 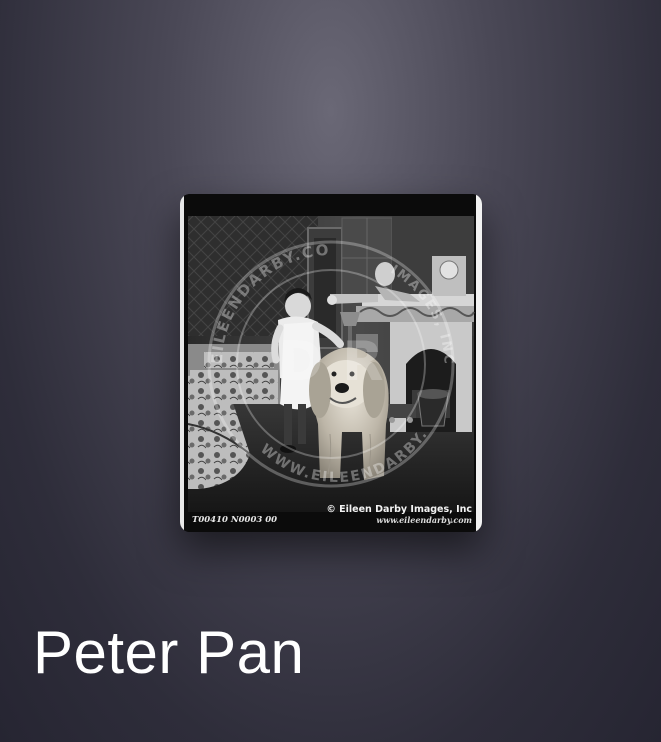 What do you see at coordinates (169, 652) in the screenshot?
I see `page-title: Peter Pan` at bounding box center [169, 652].